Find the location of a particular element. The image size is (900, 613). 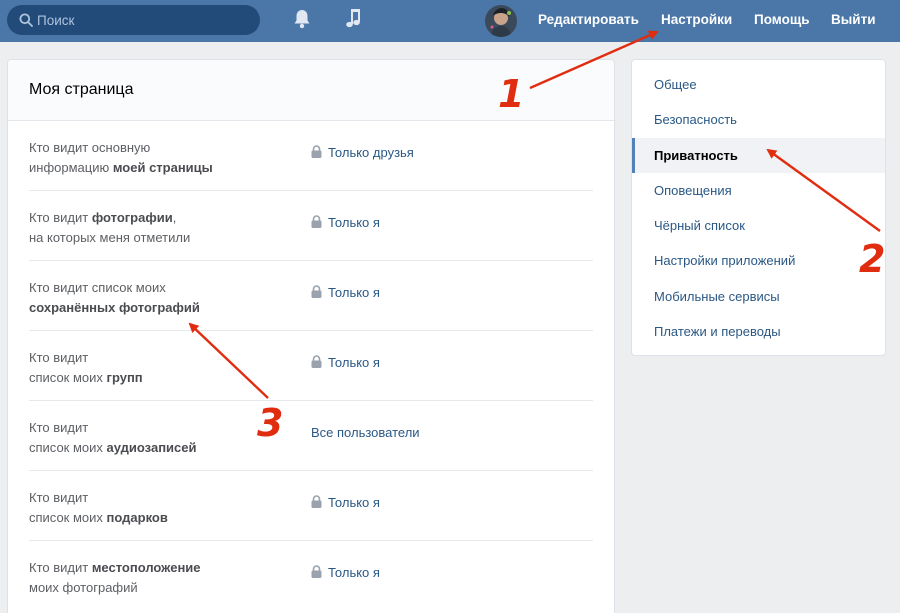

row-label: Кто видит местоположение моих фотографий is located at coordinates (115, 577).